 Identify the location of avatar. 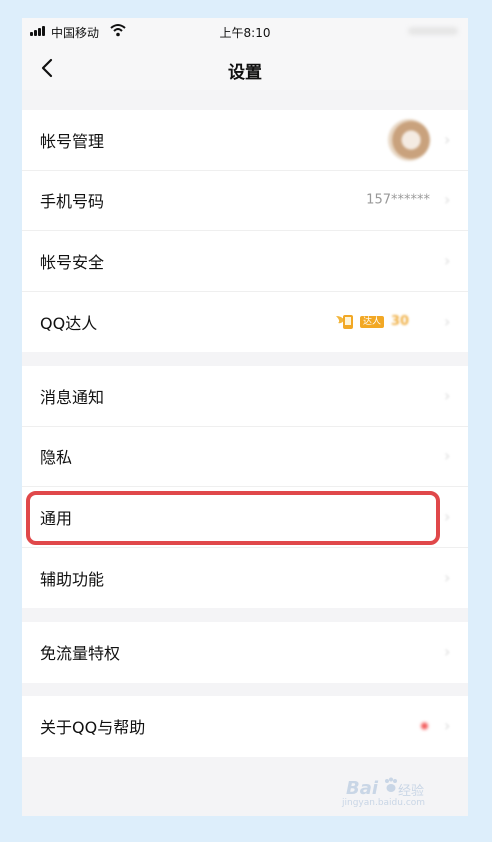
(409, 139).